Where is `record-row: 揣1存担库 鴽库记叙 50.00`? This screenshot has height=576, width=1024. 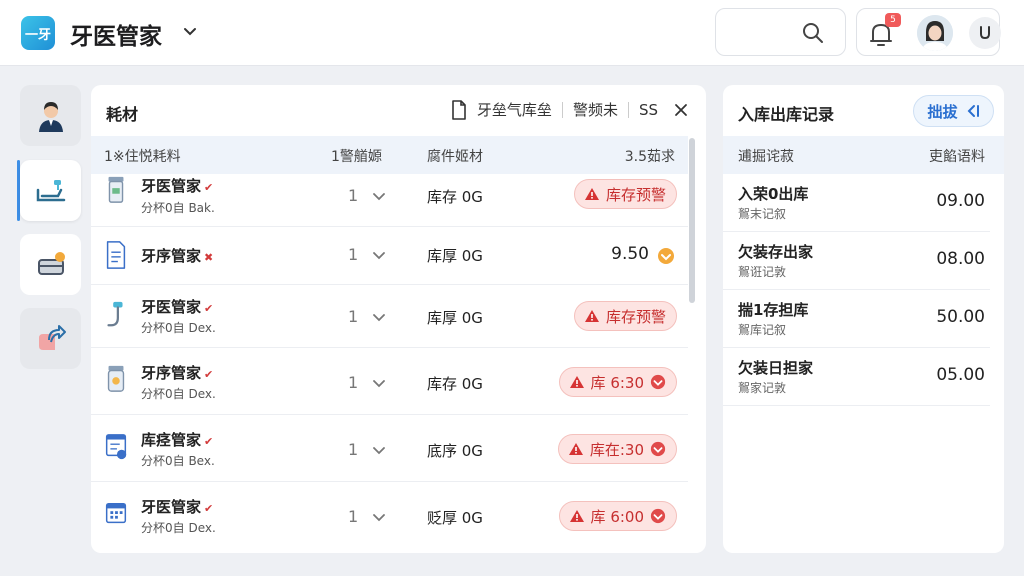 record-row: 揣1存担库 鴽库记叙 50.00 is located at coordinates (856, 319).